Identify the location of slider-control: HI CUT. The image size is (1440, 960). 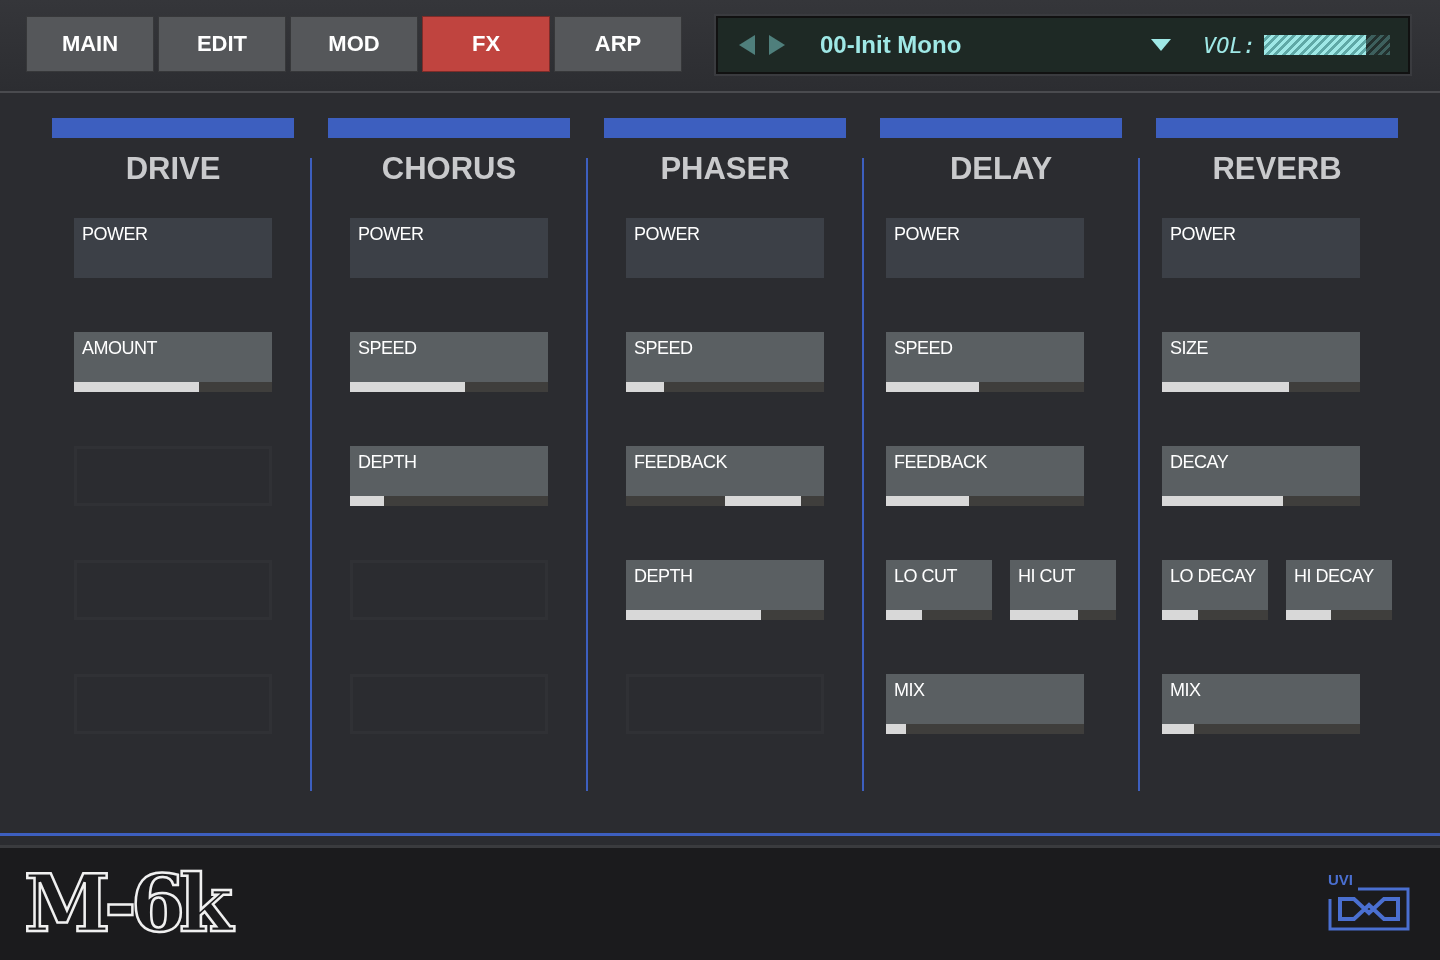
(1063, 589).